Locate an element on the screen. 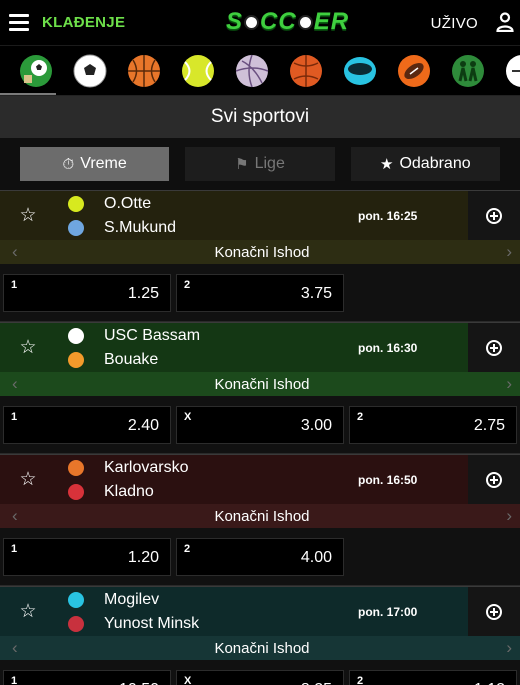 The width and height of the screenshot is (520, 685). handball-icon is located at coordinates (306, 70).